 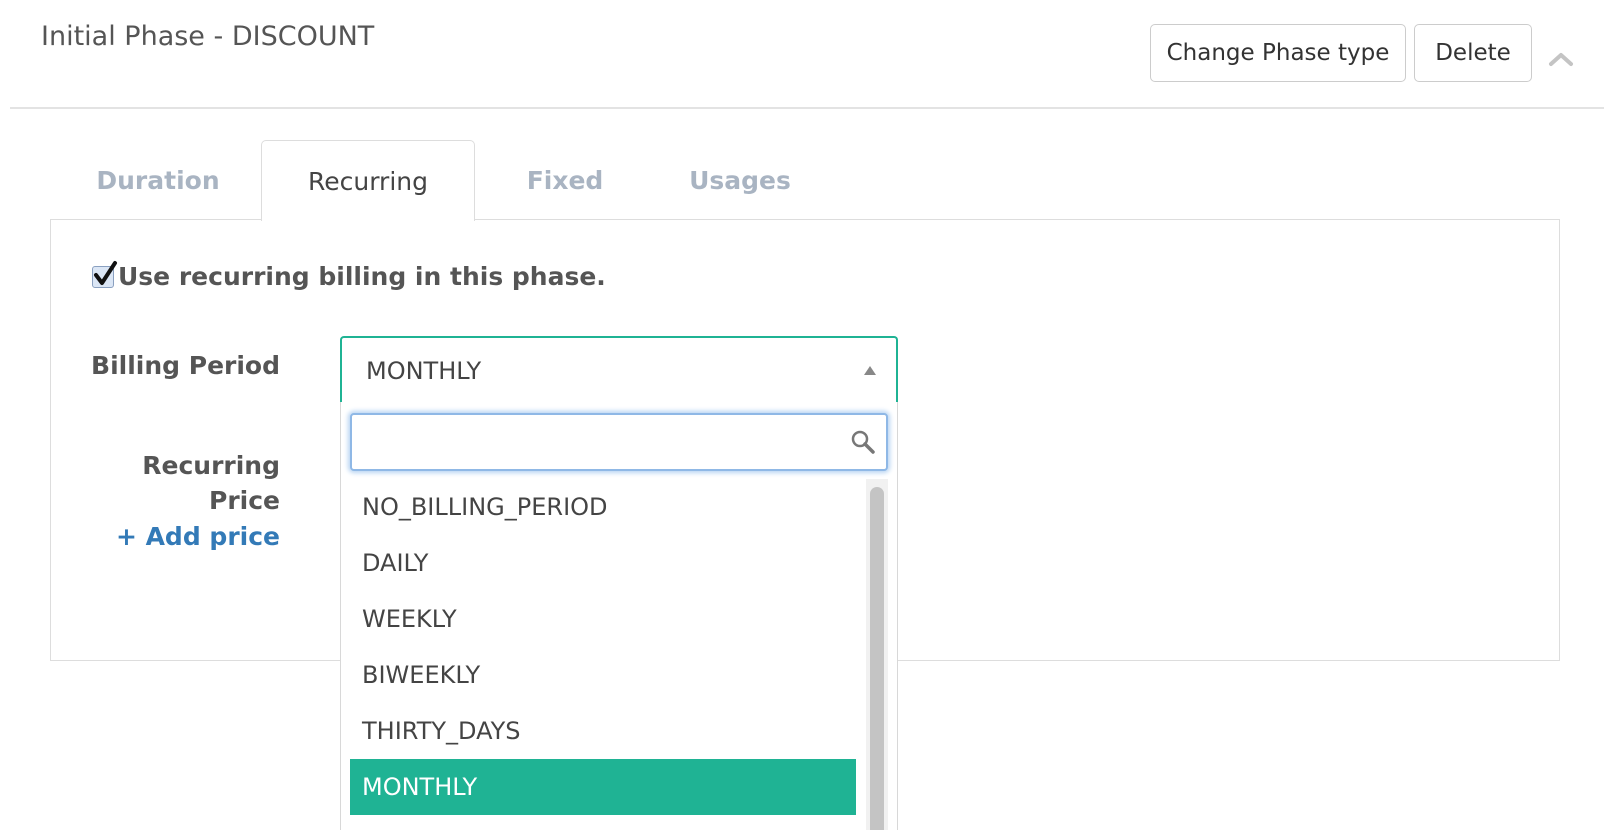 I want to click on option-daily: DAILY, so click(x=603, y=563).